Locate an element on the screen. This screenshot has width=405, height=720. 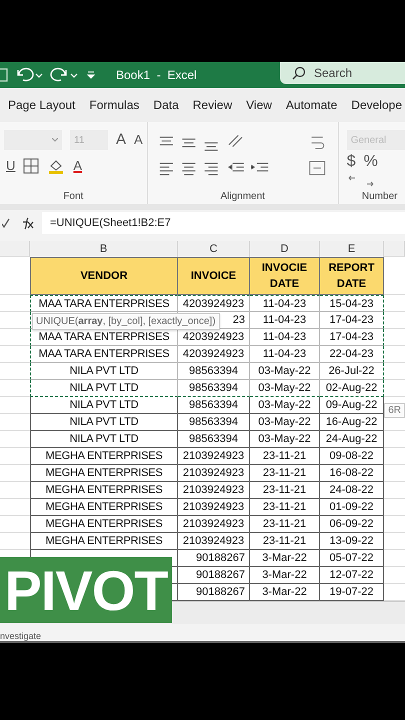
table-header-cell: INVOICE is located at coordinates (214, 276).